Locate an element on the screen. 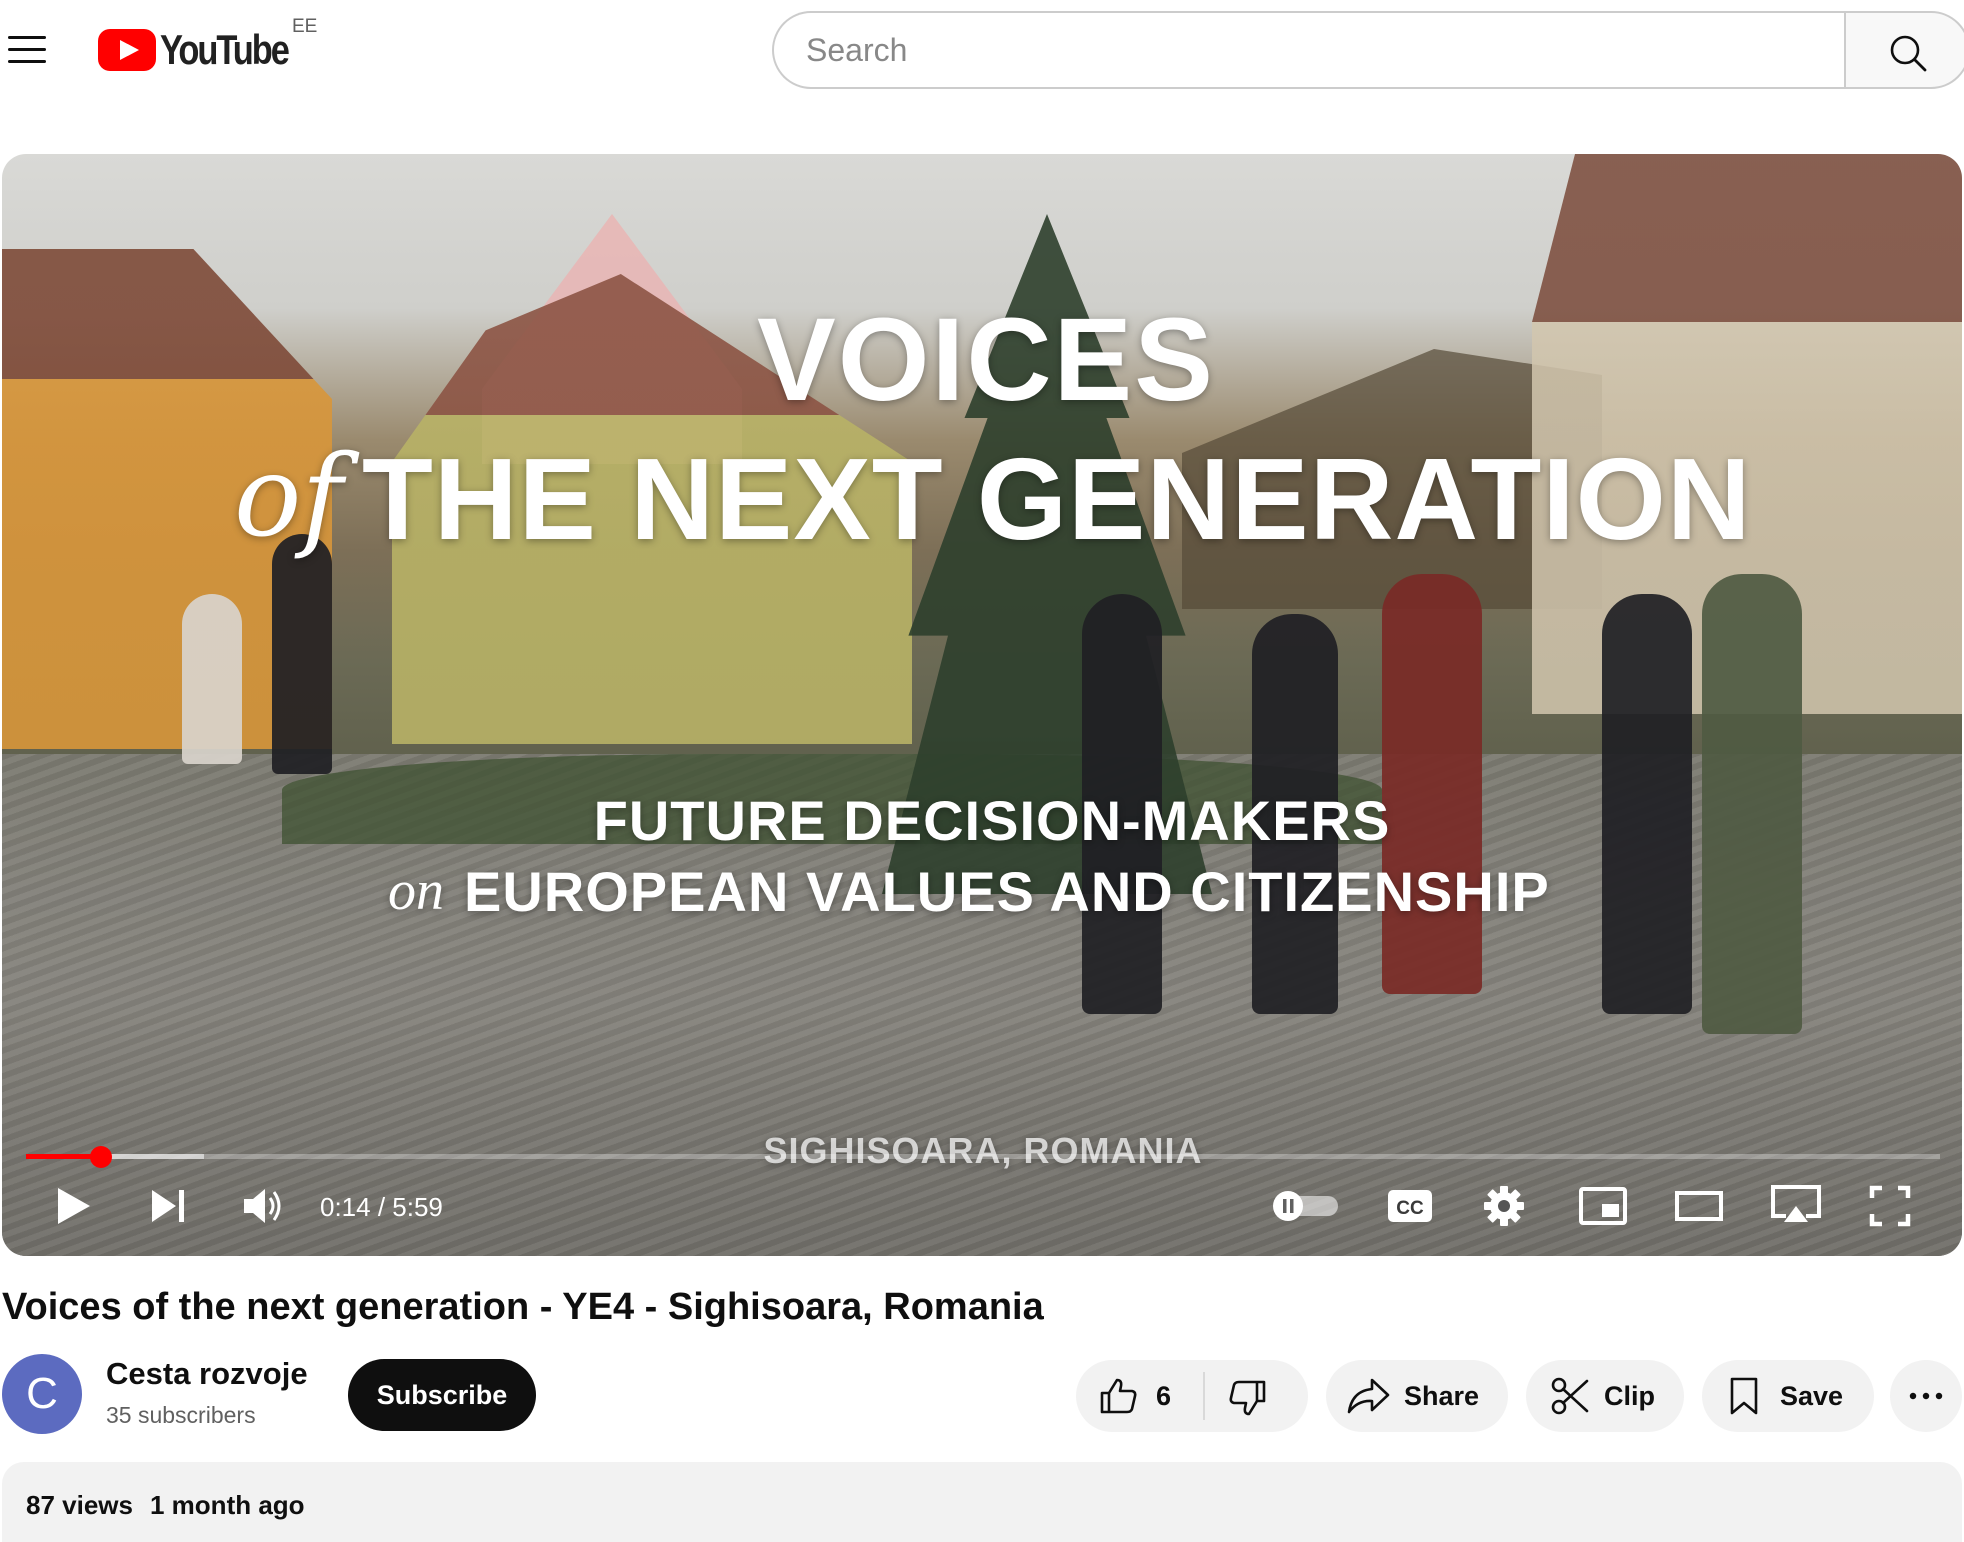  next-button is located at coordinates (168, 1206).